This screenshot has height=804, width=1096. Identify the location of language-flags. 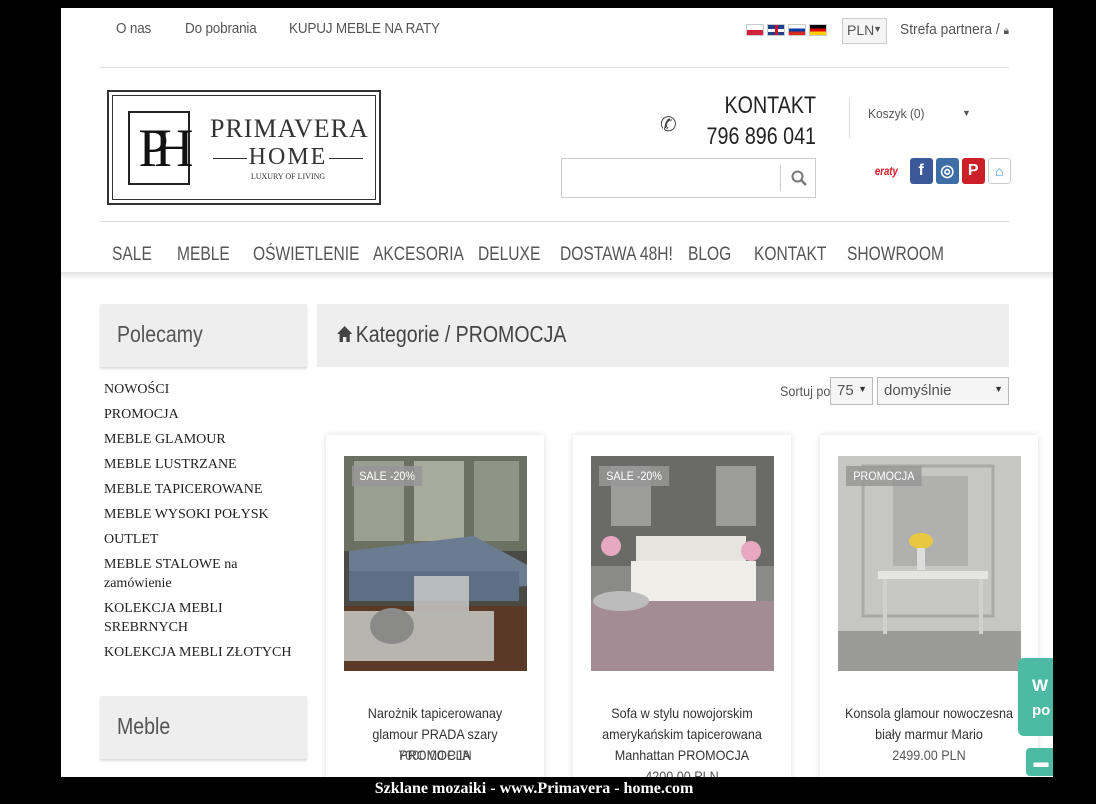
(786, 30).